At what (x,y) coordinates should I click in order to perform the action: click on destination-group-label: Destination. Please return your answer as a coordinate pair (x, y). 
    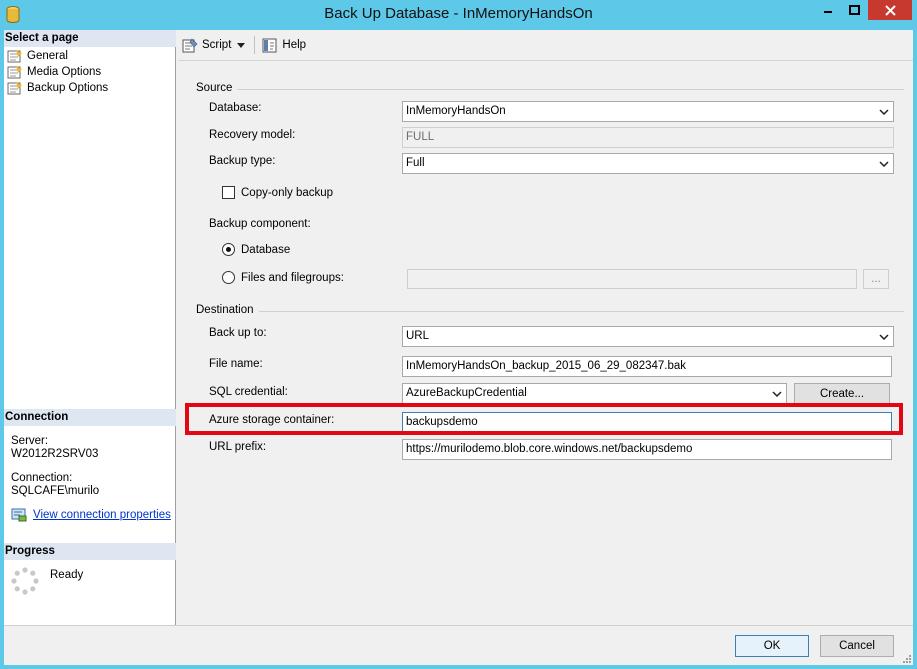
    Looking at the image, I should click on (227, 310).